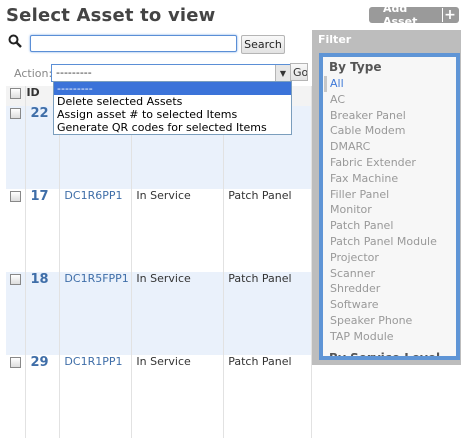 The image size is (461, 438). Describe the element at coordinates (95, 195) in the screenshot. I see `asset-name-link: DC1R6PP1` at that location.